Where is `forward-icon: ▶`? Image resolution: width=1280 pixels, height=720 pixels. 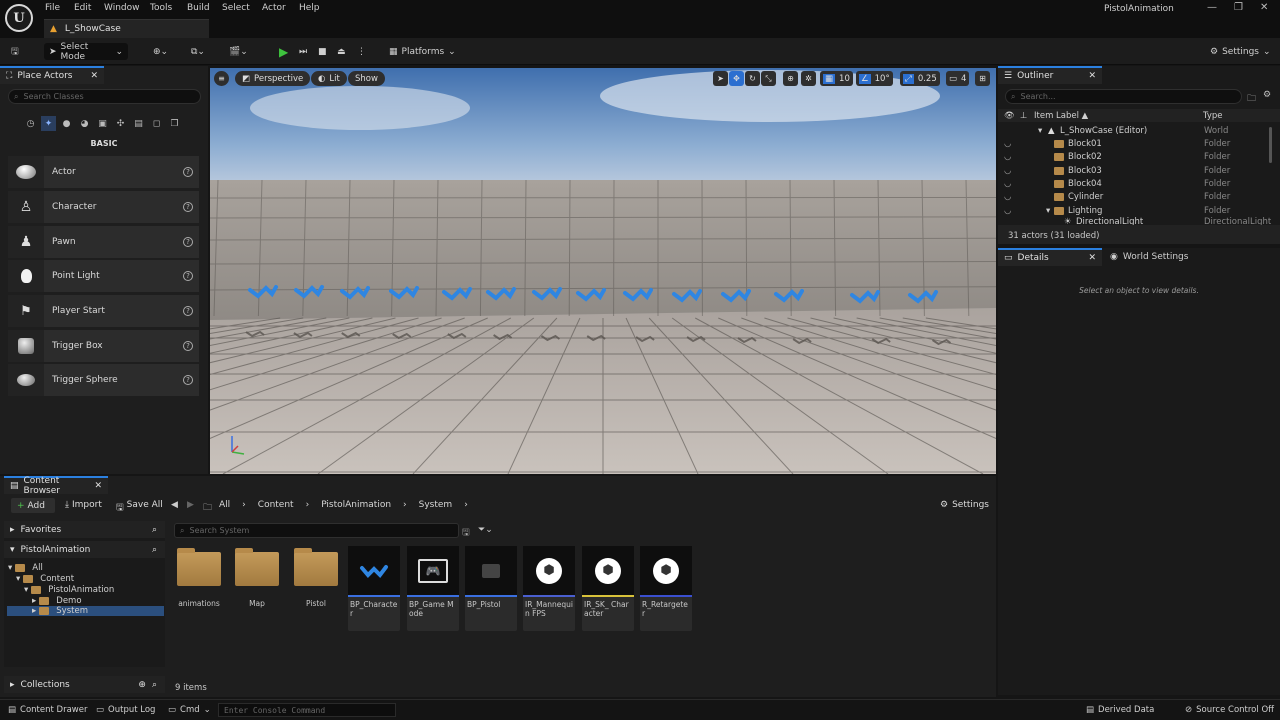
forward-icon: ▶ is located at coordinates (190, 505).